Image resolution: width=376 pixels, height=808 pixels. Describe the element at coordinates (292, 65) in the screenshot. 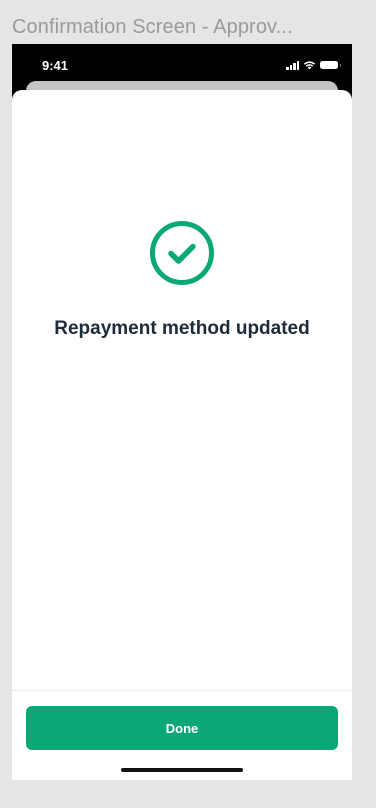

I see `signal-icon` at that location.